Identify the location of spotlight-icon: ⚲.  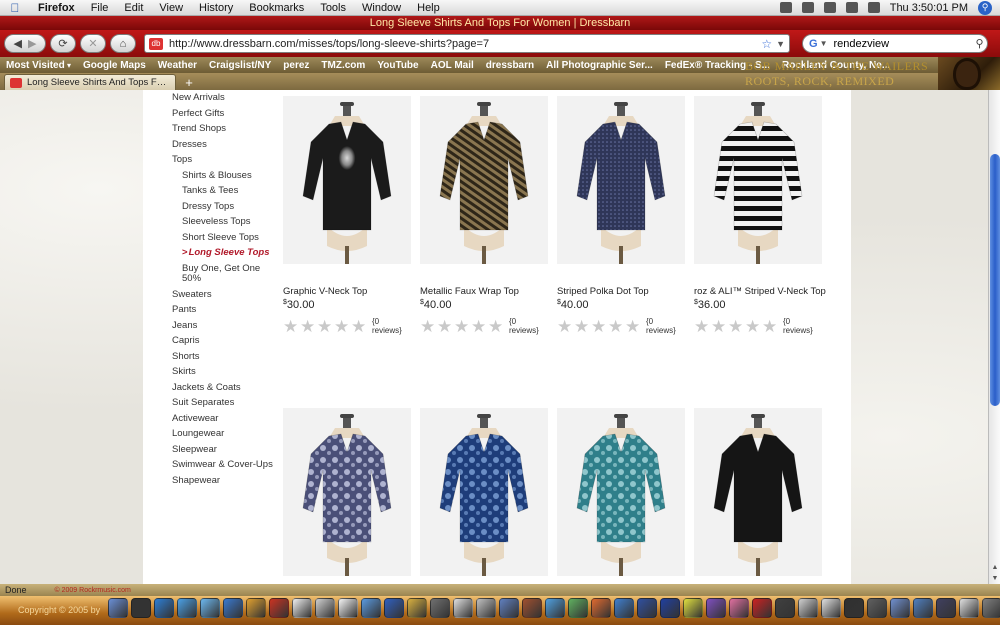
(985, 7).